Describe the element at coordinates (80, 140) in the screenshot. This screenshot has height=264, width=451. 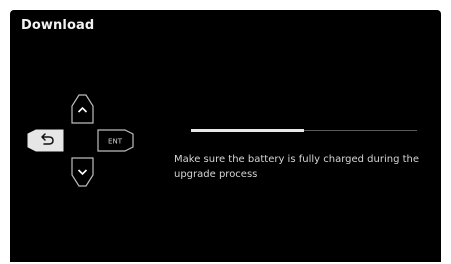
I see `dpad-control: ENT` at that location.